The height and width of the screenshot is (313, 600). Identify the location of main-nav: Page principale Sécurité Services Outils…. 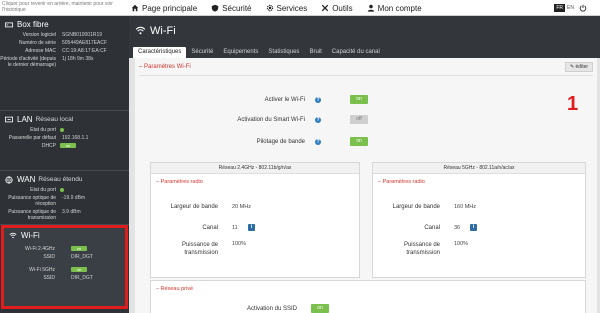
(283, 8).